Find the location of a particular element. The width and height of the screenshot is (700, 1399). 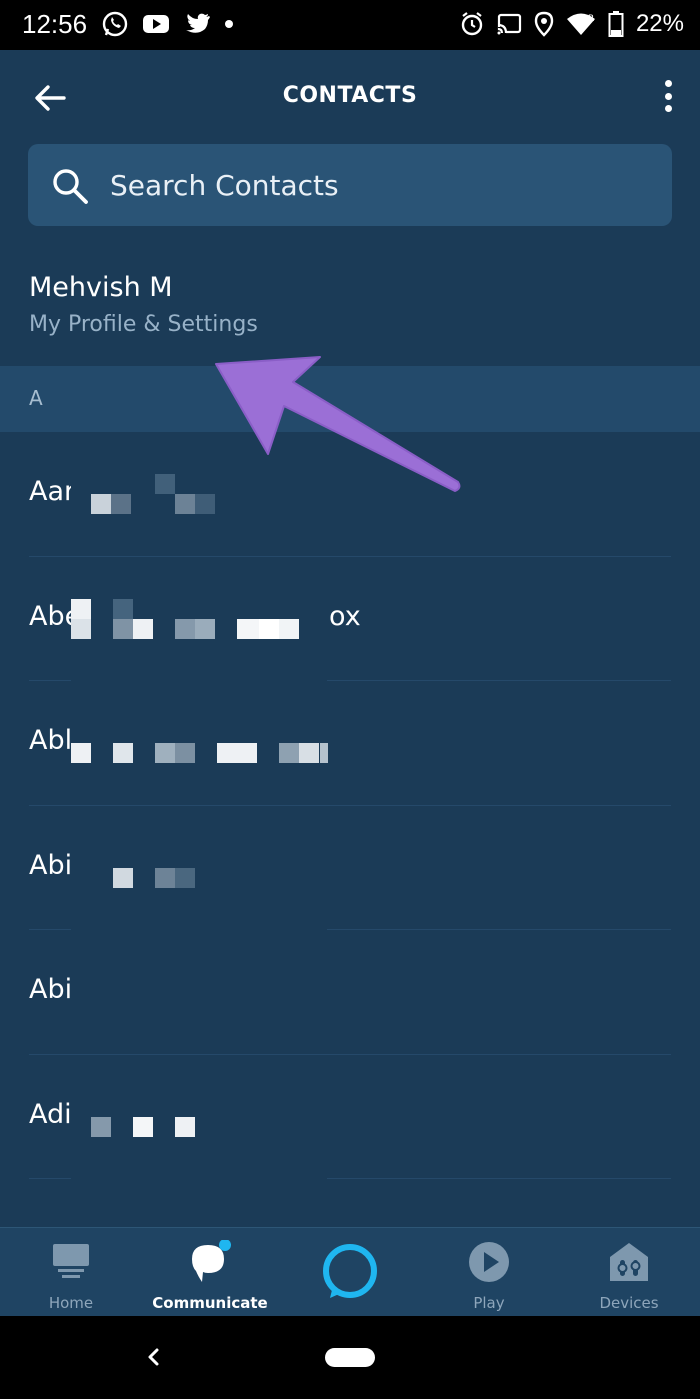

devices-icon is located at coordinates (629, 1262).